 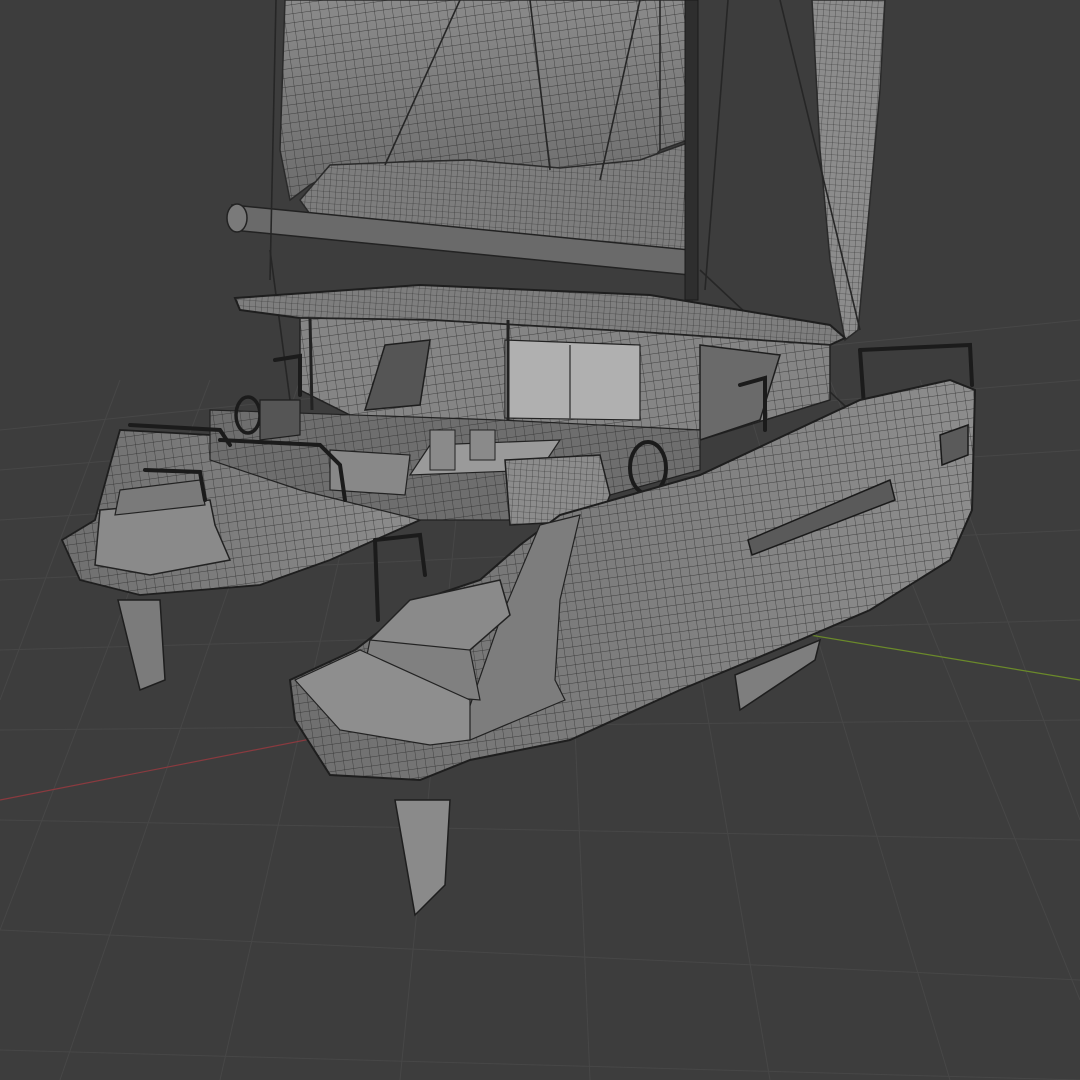 I want to click on saloon-doorway, so click(x=572, y=380).